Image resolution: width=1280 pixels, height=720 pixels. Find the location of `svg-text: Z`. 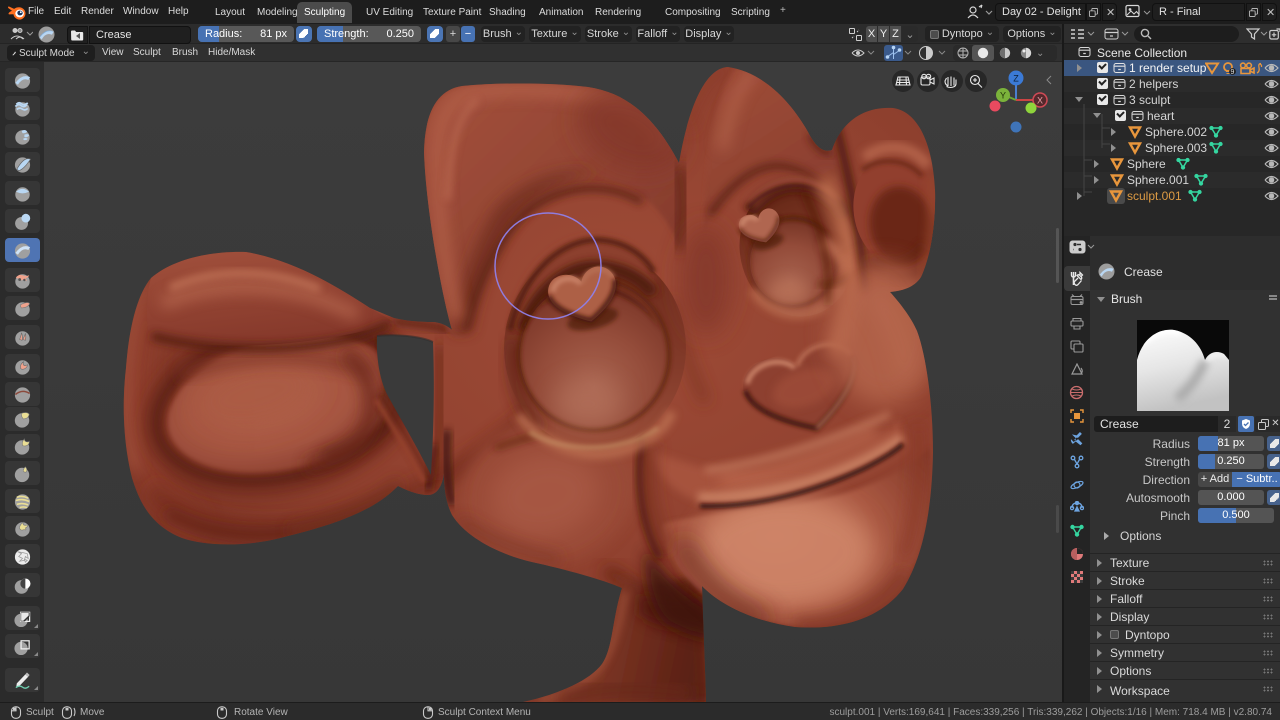

svg-text: Z is located at coordinates (1016, 79).